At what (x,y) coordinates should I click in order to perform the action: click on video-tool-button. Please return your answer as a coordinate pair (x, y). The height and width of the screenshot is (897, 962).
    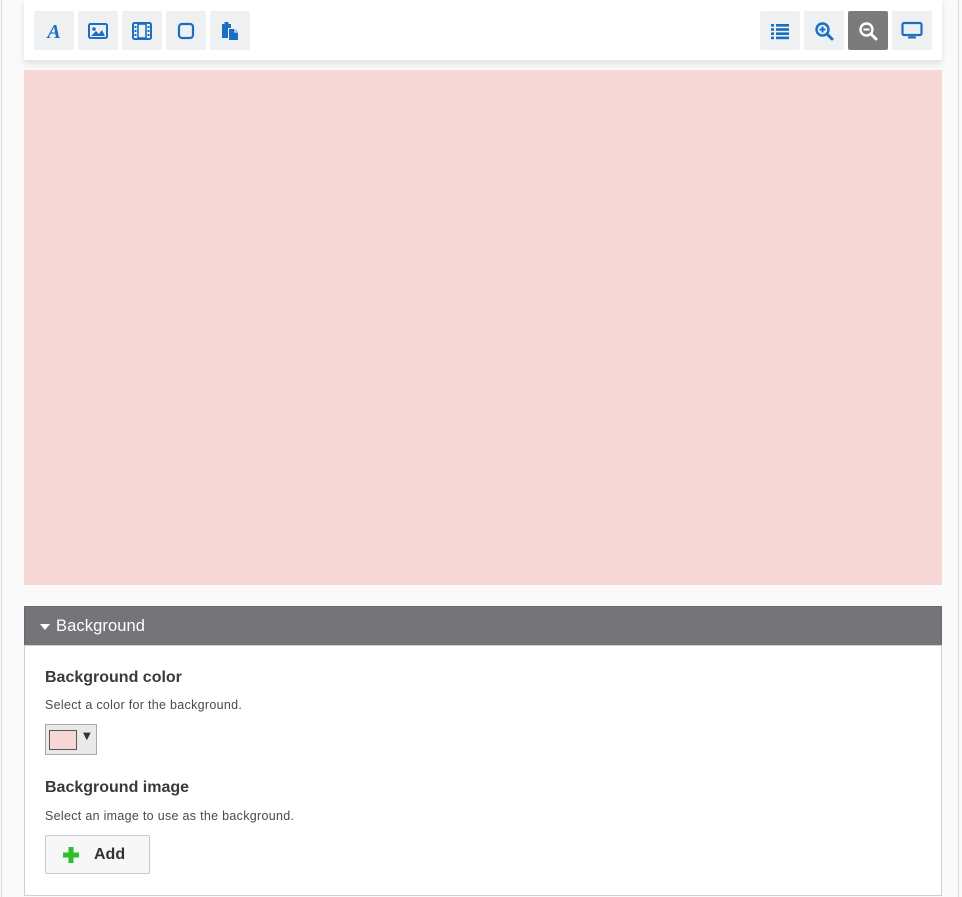
    Looking at the image, I should click on (142, 30).